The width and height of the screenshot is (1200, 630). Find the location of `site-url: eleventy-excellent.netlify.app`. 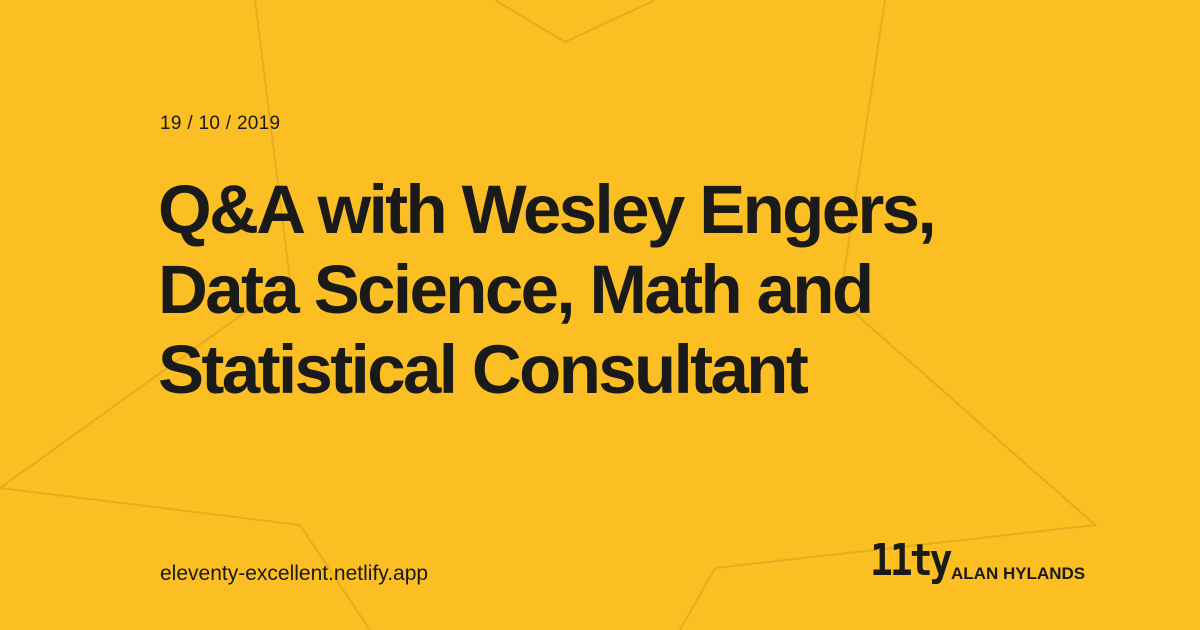

site-url: eleventy-excellent.netlify.app is located at coordinates (294, 573).